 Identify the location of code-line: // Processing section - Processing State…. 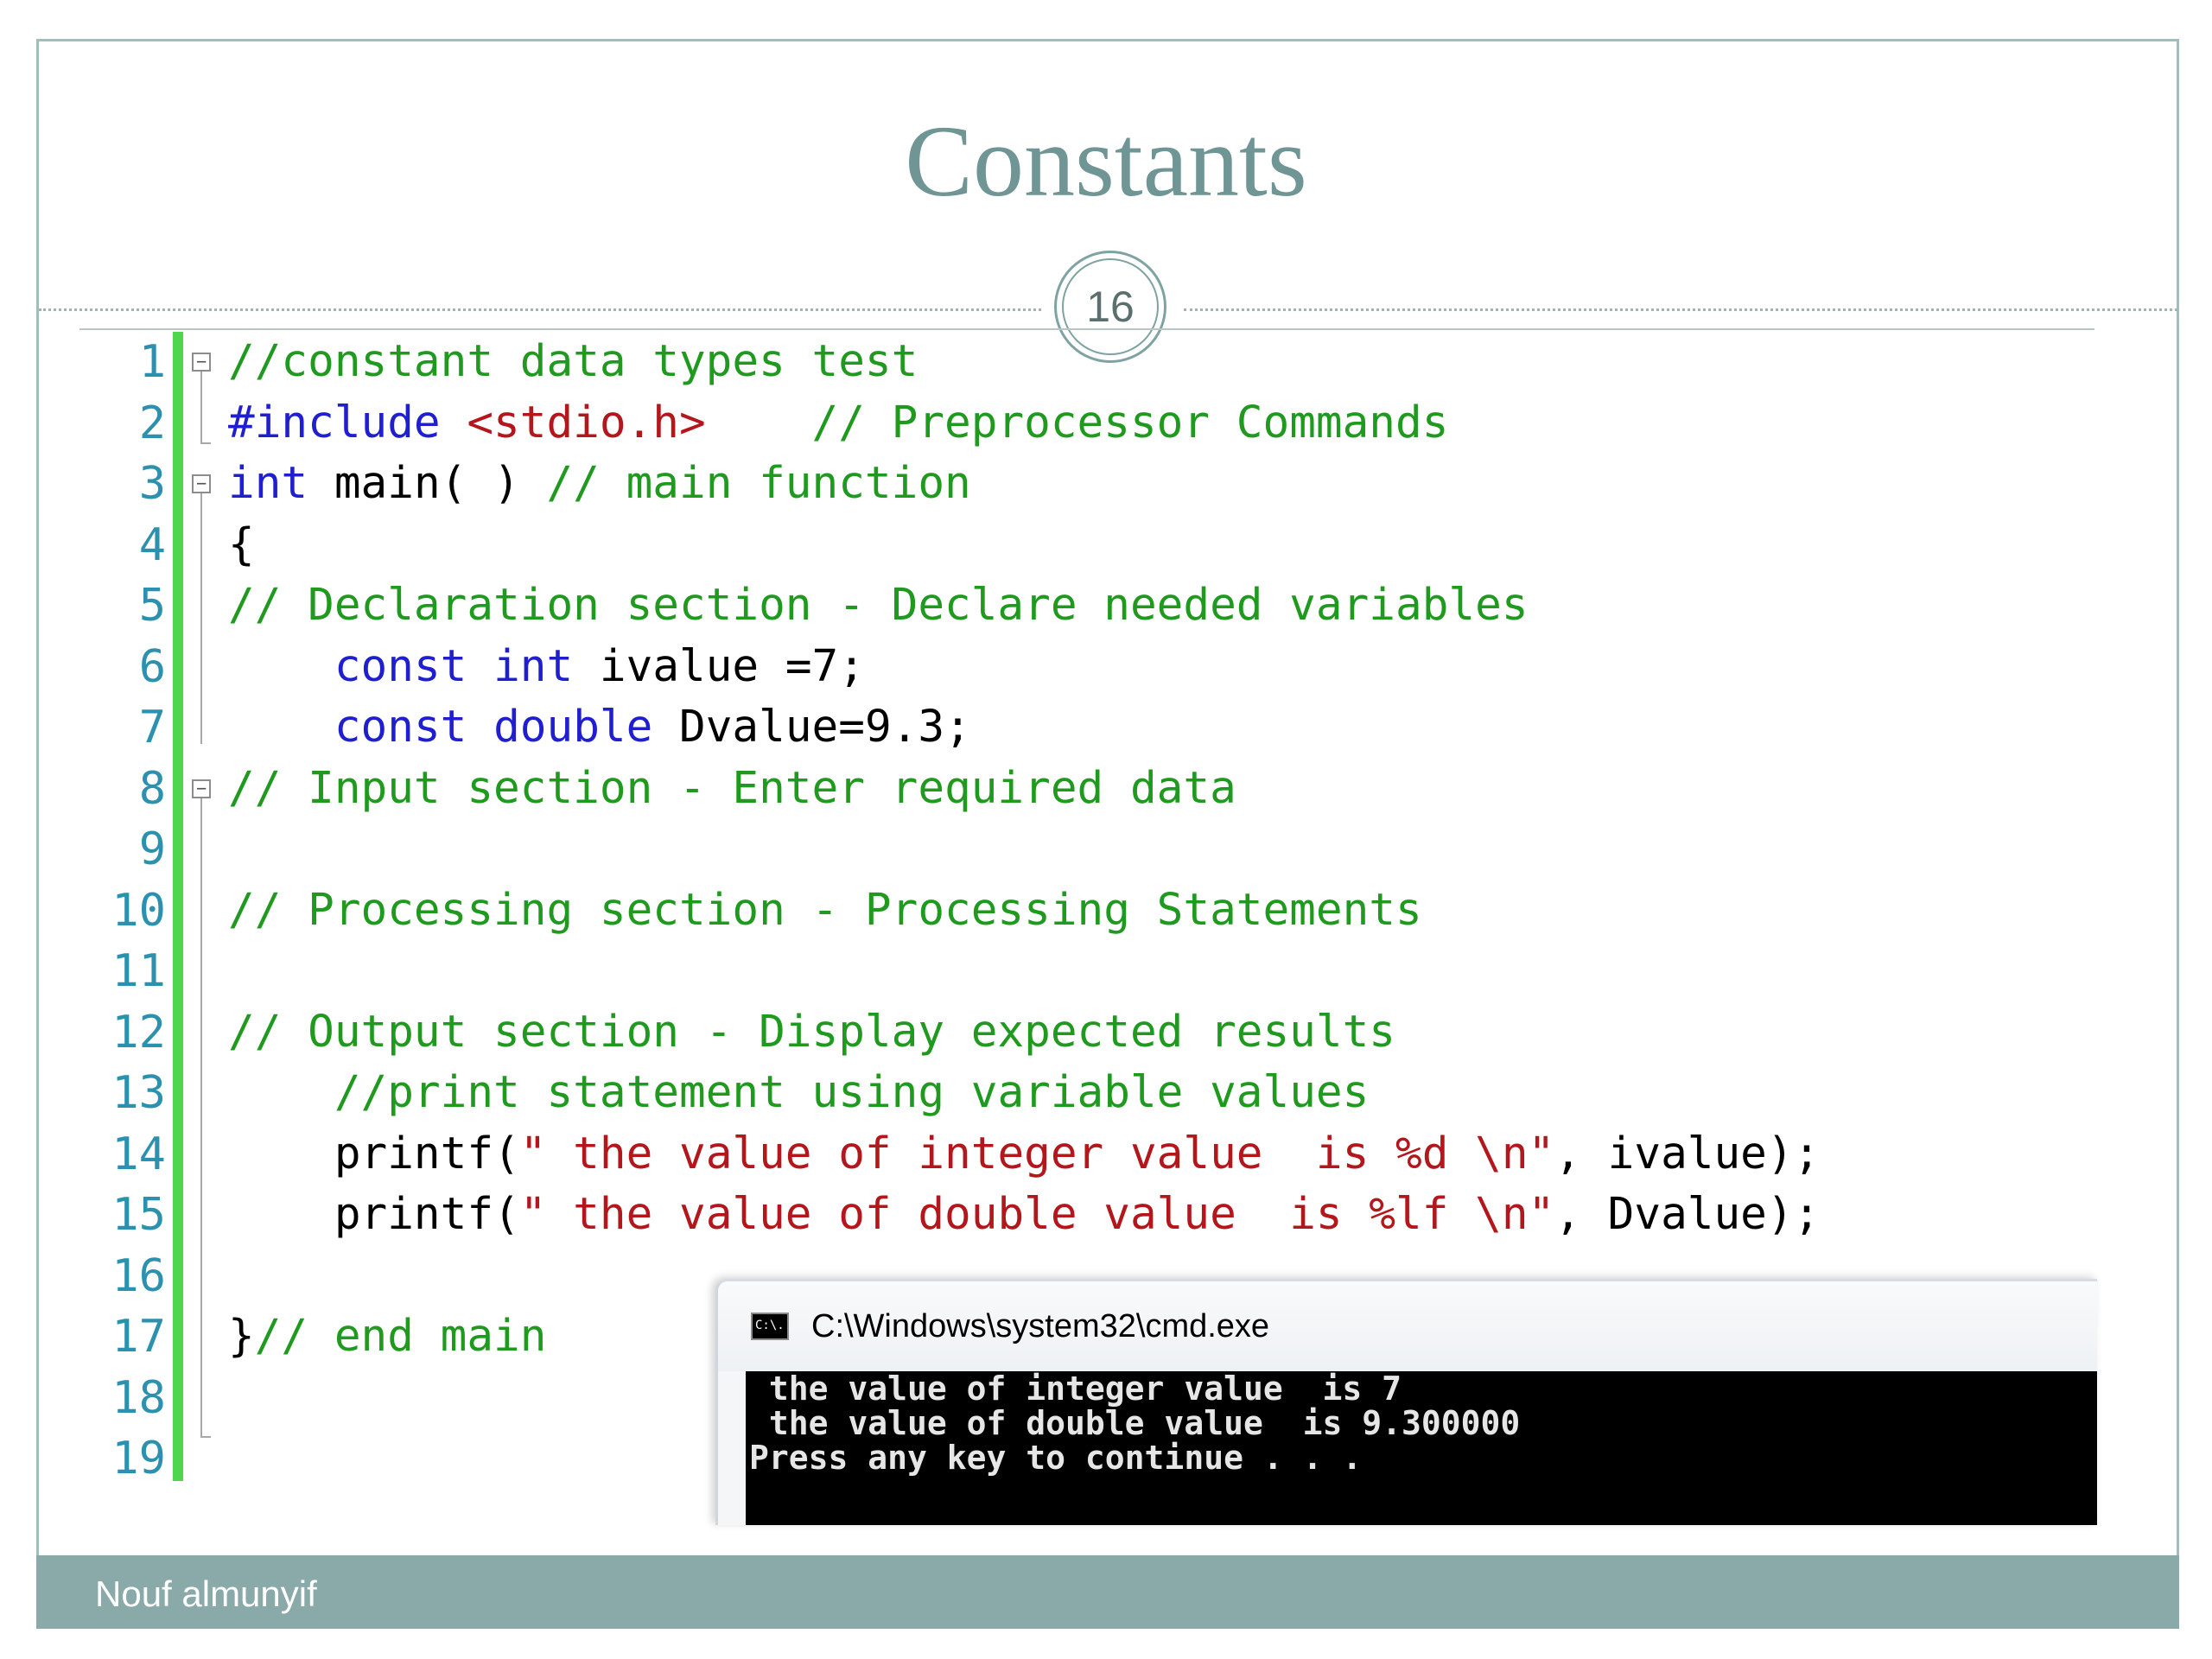
(1024, 911).